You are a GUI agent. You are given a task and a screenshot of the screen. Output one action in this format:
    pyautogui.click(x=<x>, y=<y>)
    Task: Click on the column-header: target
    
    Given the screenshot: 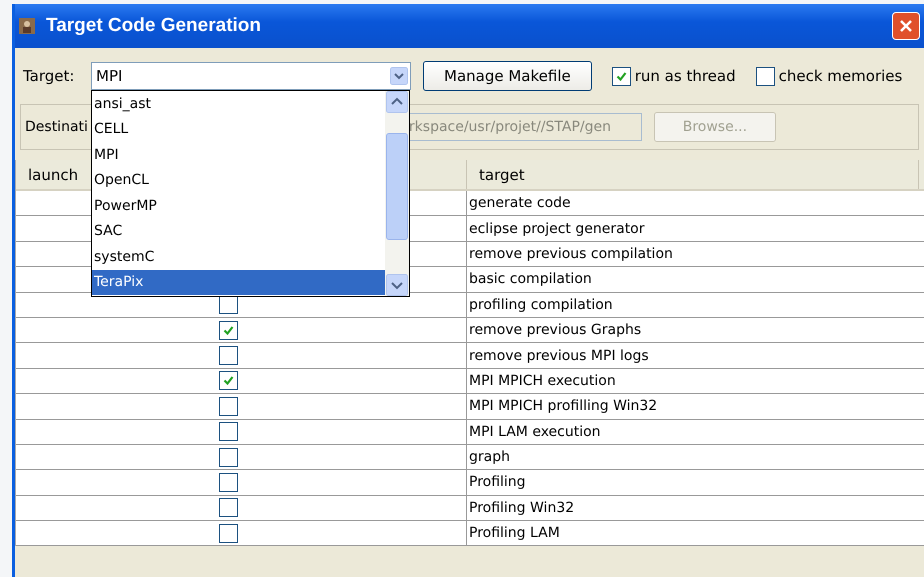 What is the action you would take?
    pyautogui.click(x=693, y=174)
    